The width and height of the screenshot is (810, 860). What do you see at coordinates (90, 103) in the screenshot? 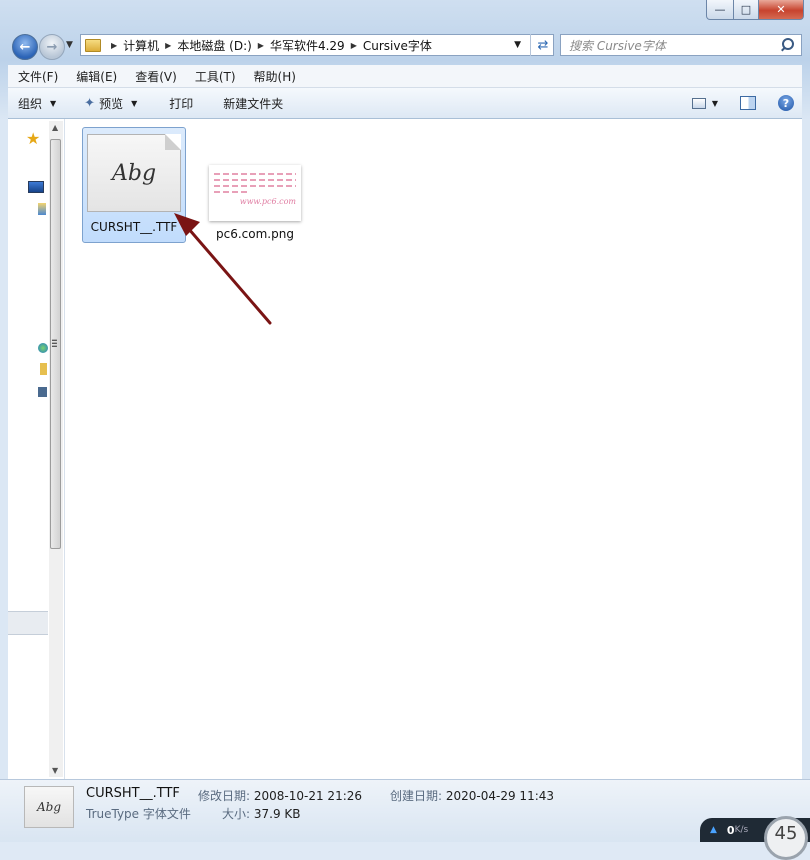
I see `preview-icon: ✦` at bounding box center [90, 103].